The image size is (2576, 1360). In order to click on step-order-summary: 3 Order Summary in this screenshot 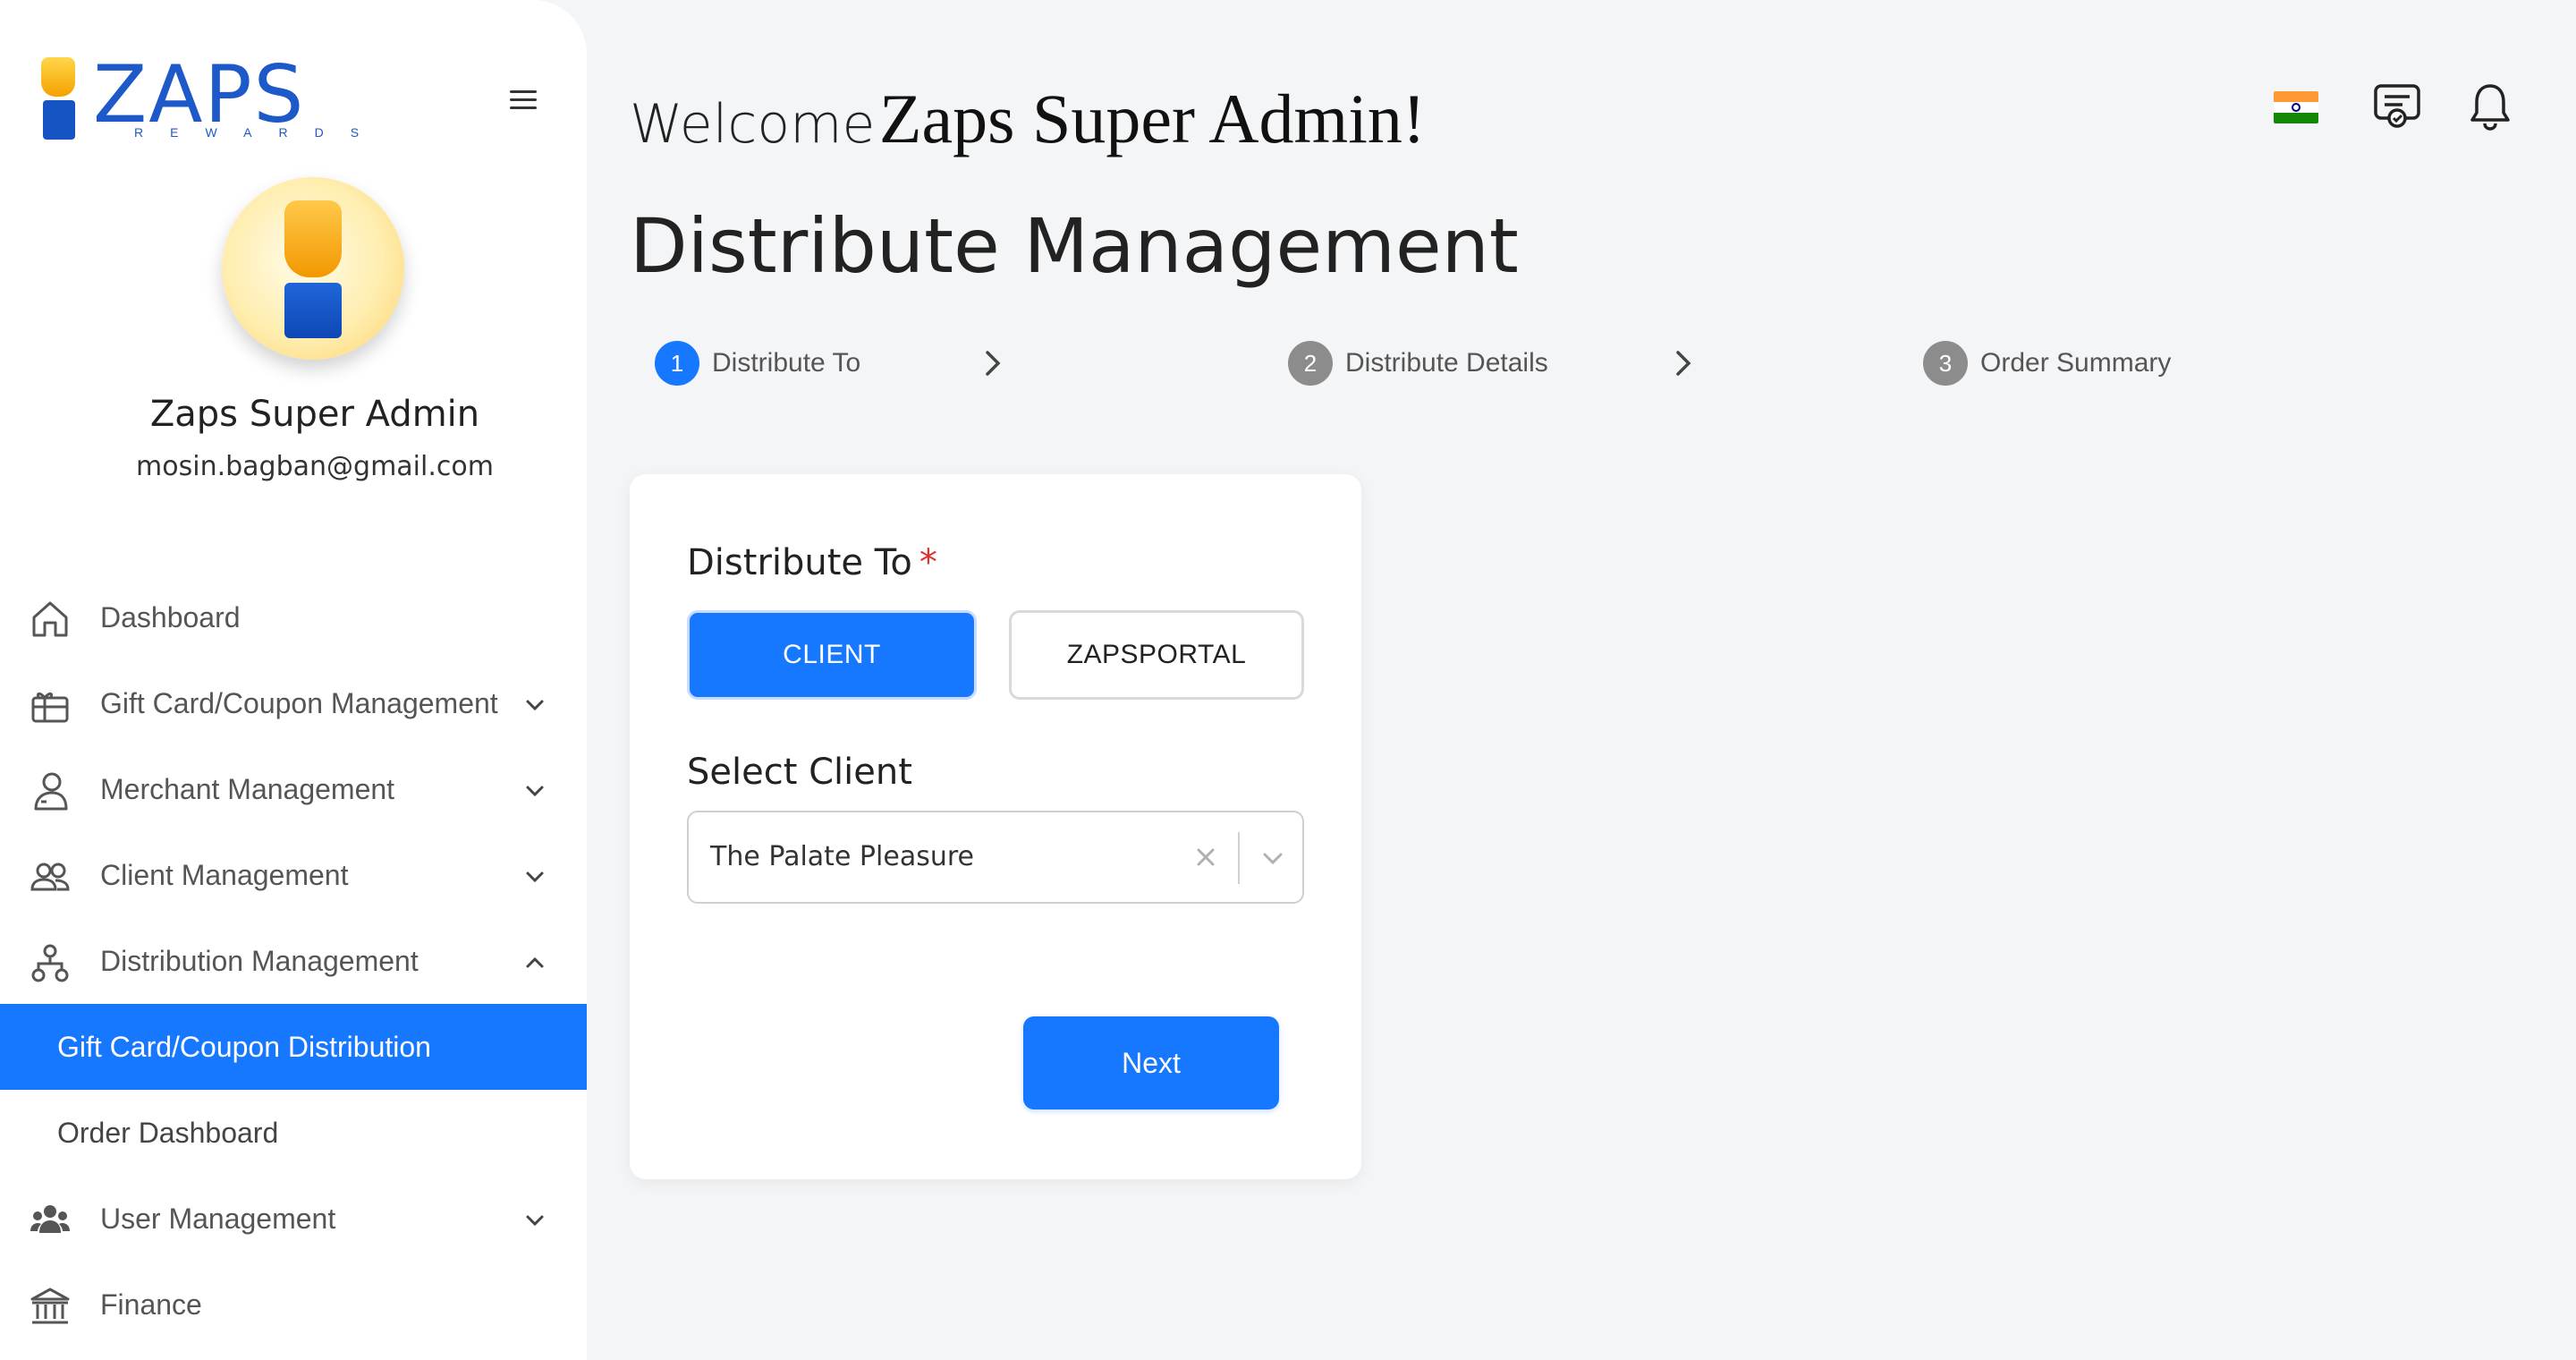, I will do `click(2047, 363)`.